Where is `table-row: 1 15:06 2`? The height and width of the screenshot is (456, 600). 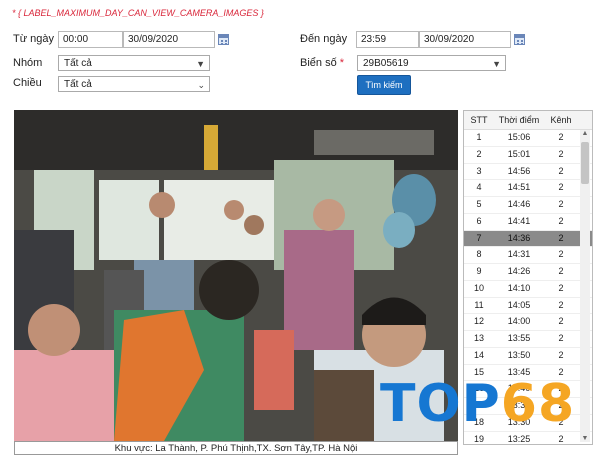
table-row: 1 15:06 2 is located at coordinates (528, 138).